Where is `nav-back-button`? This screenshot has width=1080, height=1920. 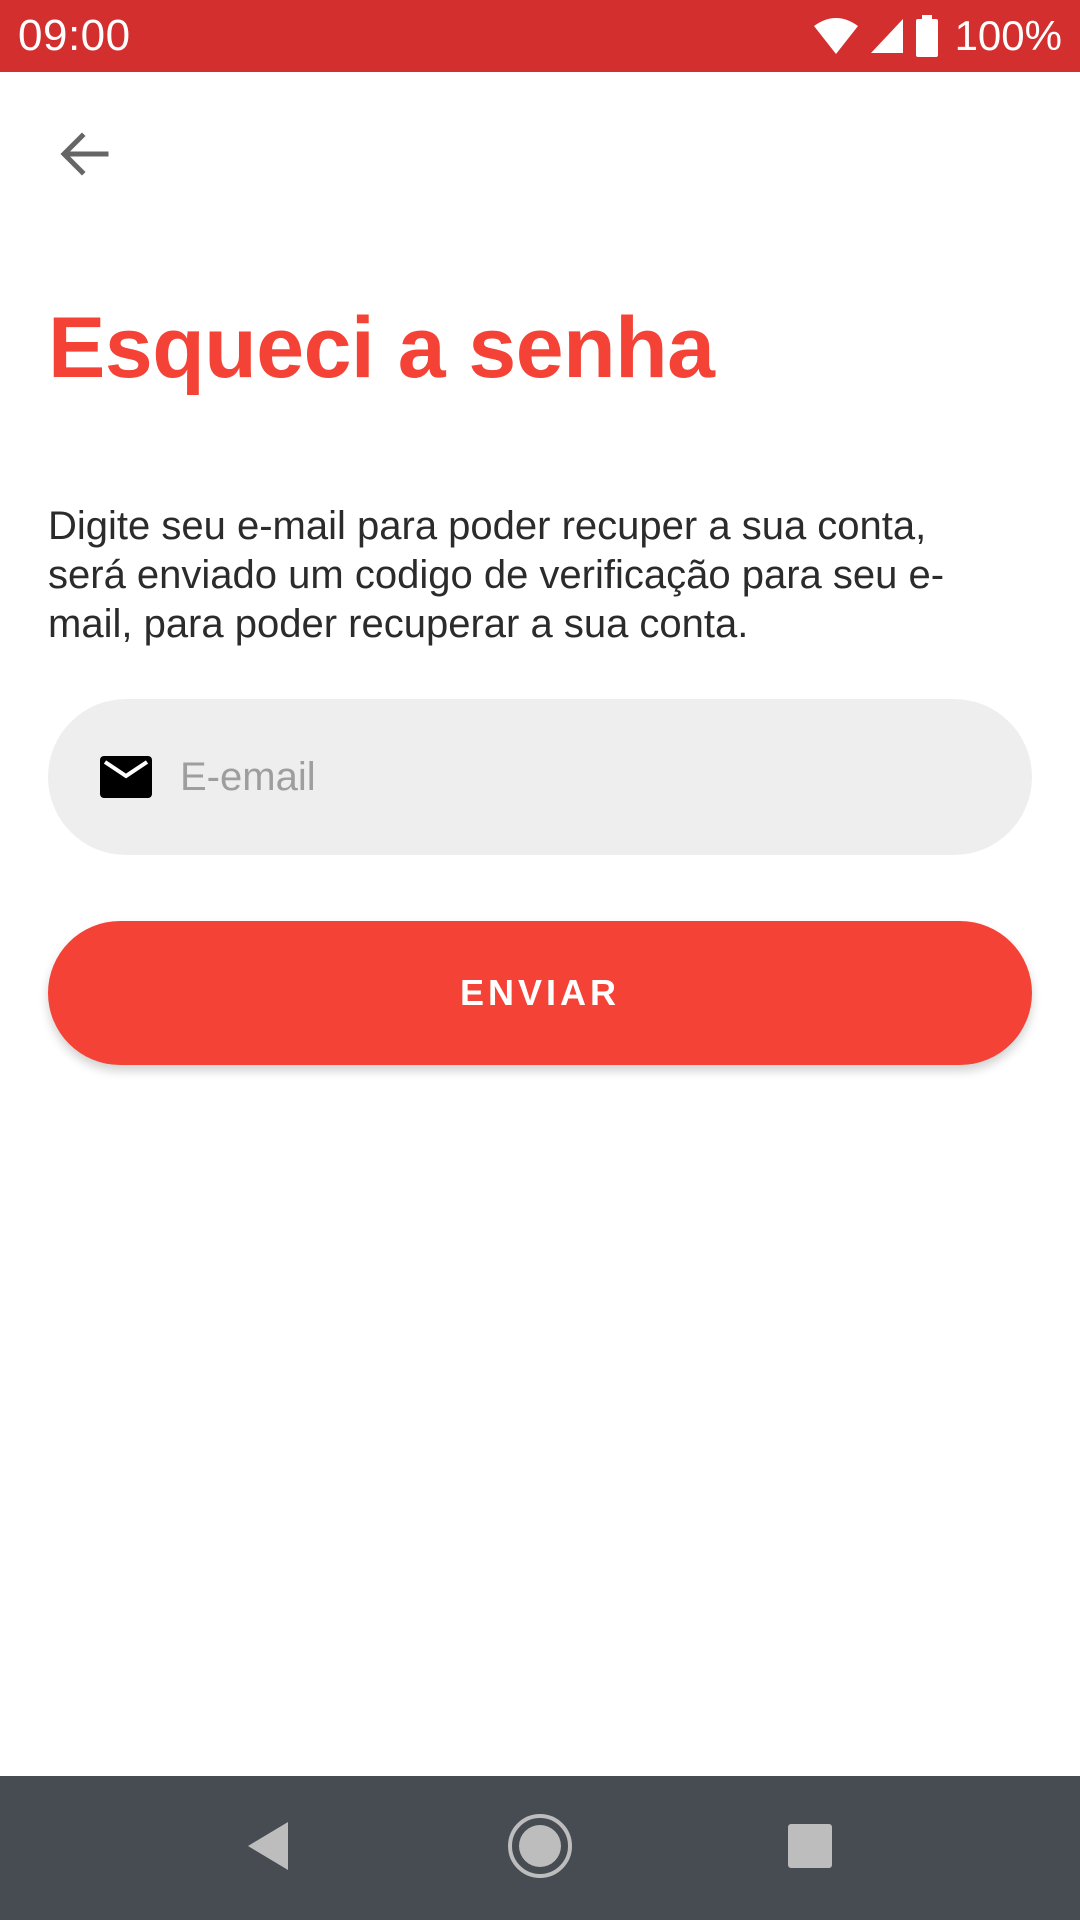
nav-back-button is located at coordinates (268, 1848).